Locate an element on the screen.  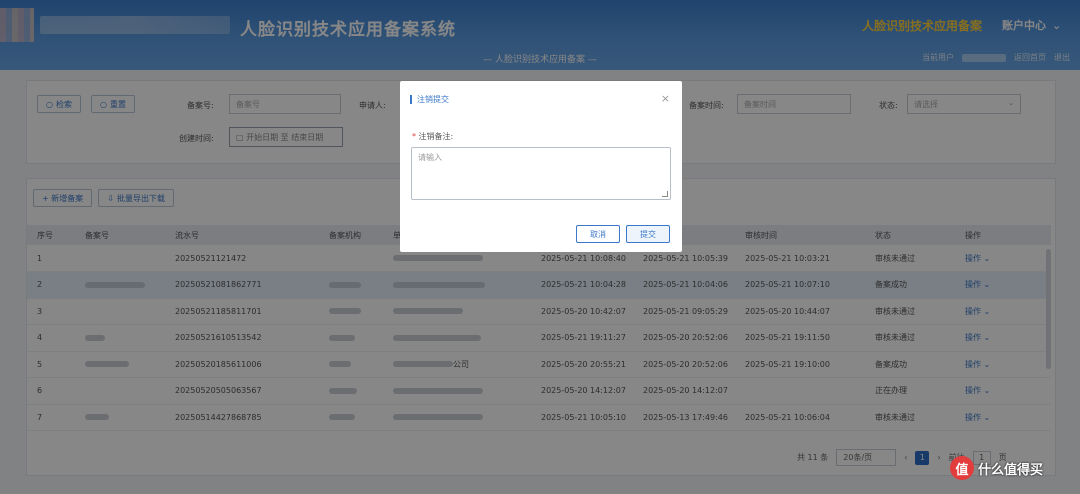
submit-button: 提交 is located at coordinates (648, 234).